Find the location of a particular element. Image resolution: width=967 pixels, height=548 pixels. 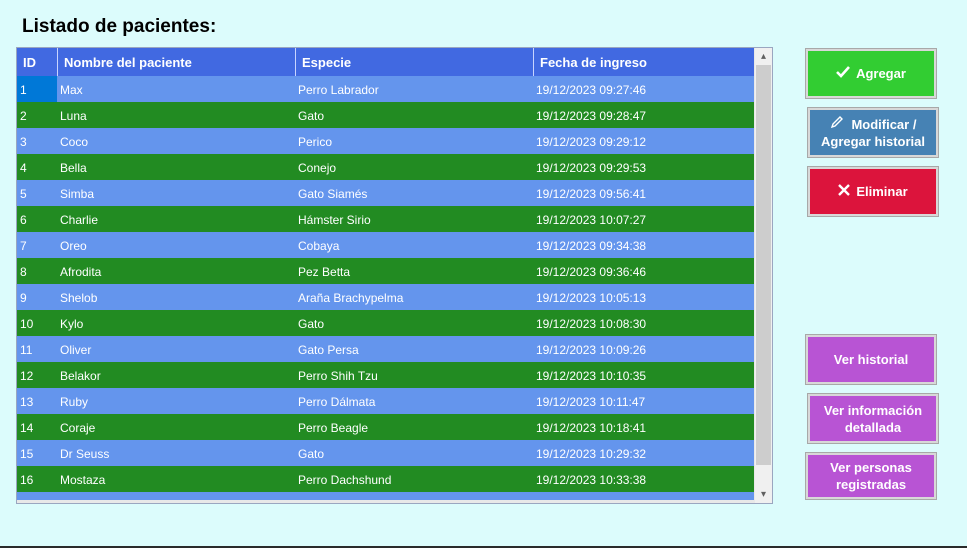

cell-name: Coraje is located at coordinates (77, 427).